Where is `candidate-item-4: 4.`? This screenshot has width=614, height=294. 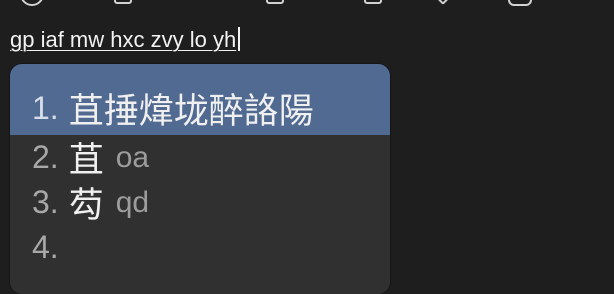 candidate-item-4: 4. is located at coordinates (200, 247).